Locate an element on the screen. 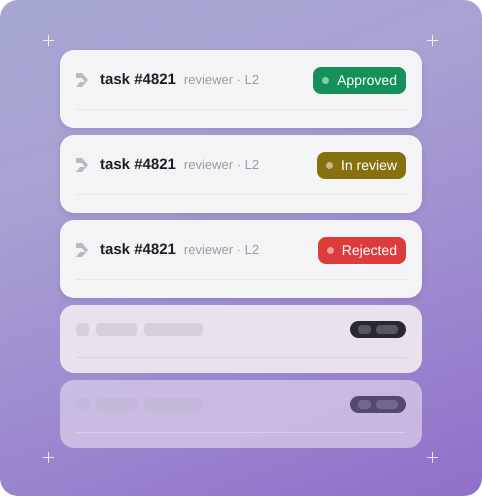 The image size is (482, 496). status-badge: In review is located at coordinates (361, 165).